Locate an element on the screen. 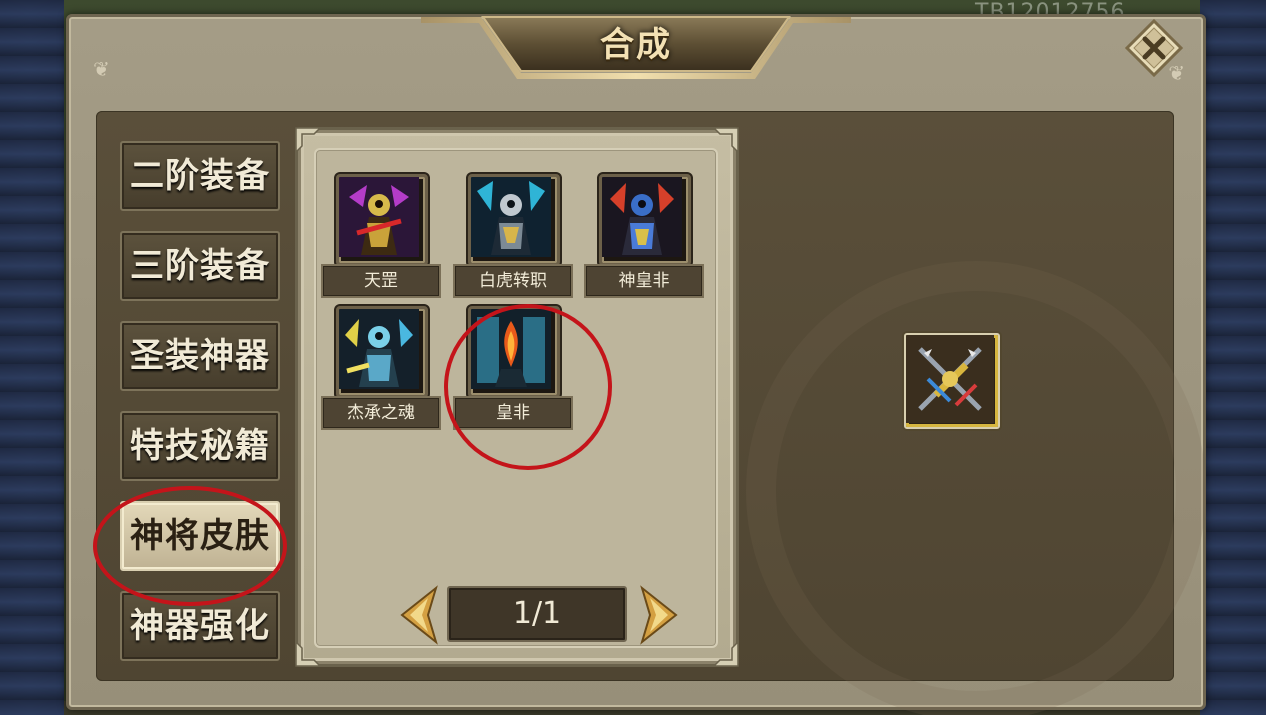 The image size is (1266, 715). window-title: 合成 is located at coordinates (636, 45).